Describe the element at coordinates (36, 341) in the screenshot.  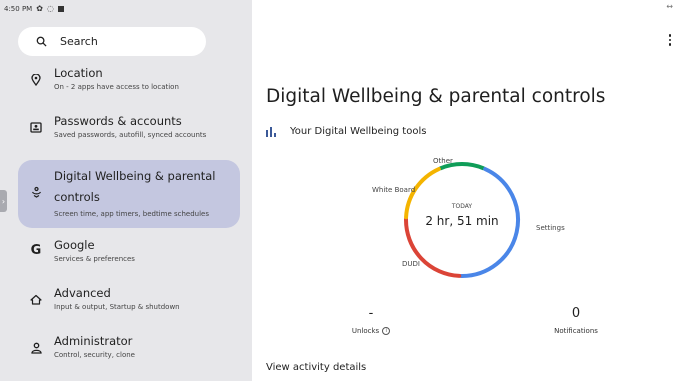
I see `person-icon` at that location.